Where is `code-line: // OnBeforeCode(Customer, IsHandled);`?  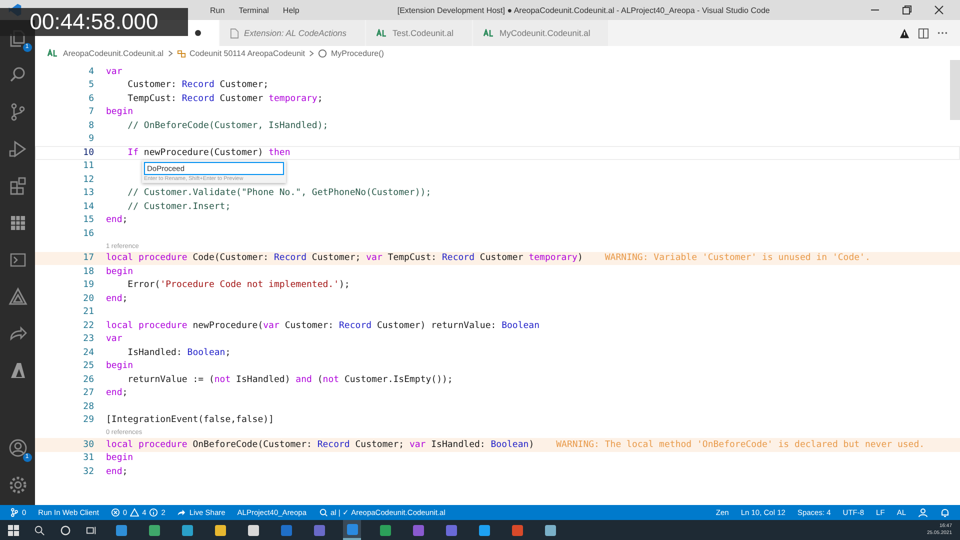 code-line: // OnBeforeCode(Customer, IsHandled); is located at coordinates (227, 125).